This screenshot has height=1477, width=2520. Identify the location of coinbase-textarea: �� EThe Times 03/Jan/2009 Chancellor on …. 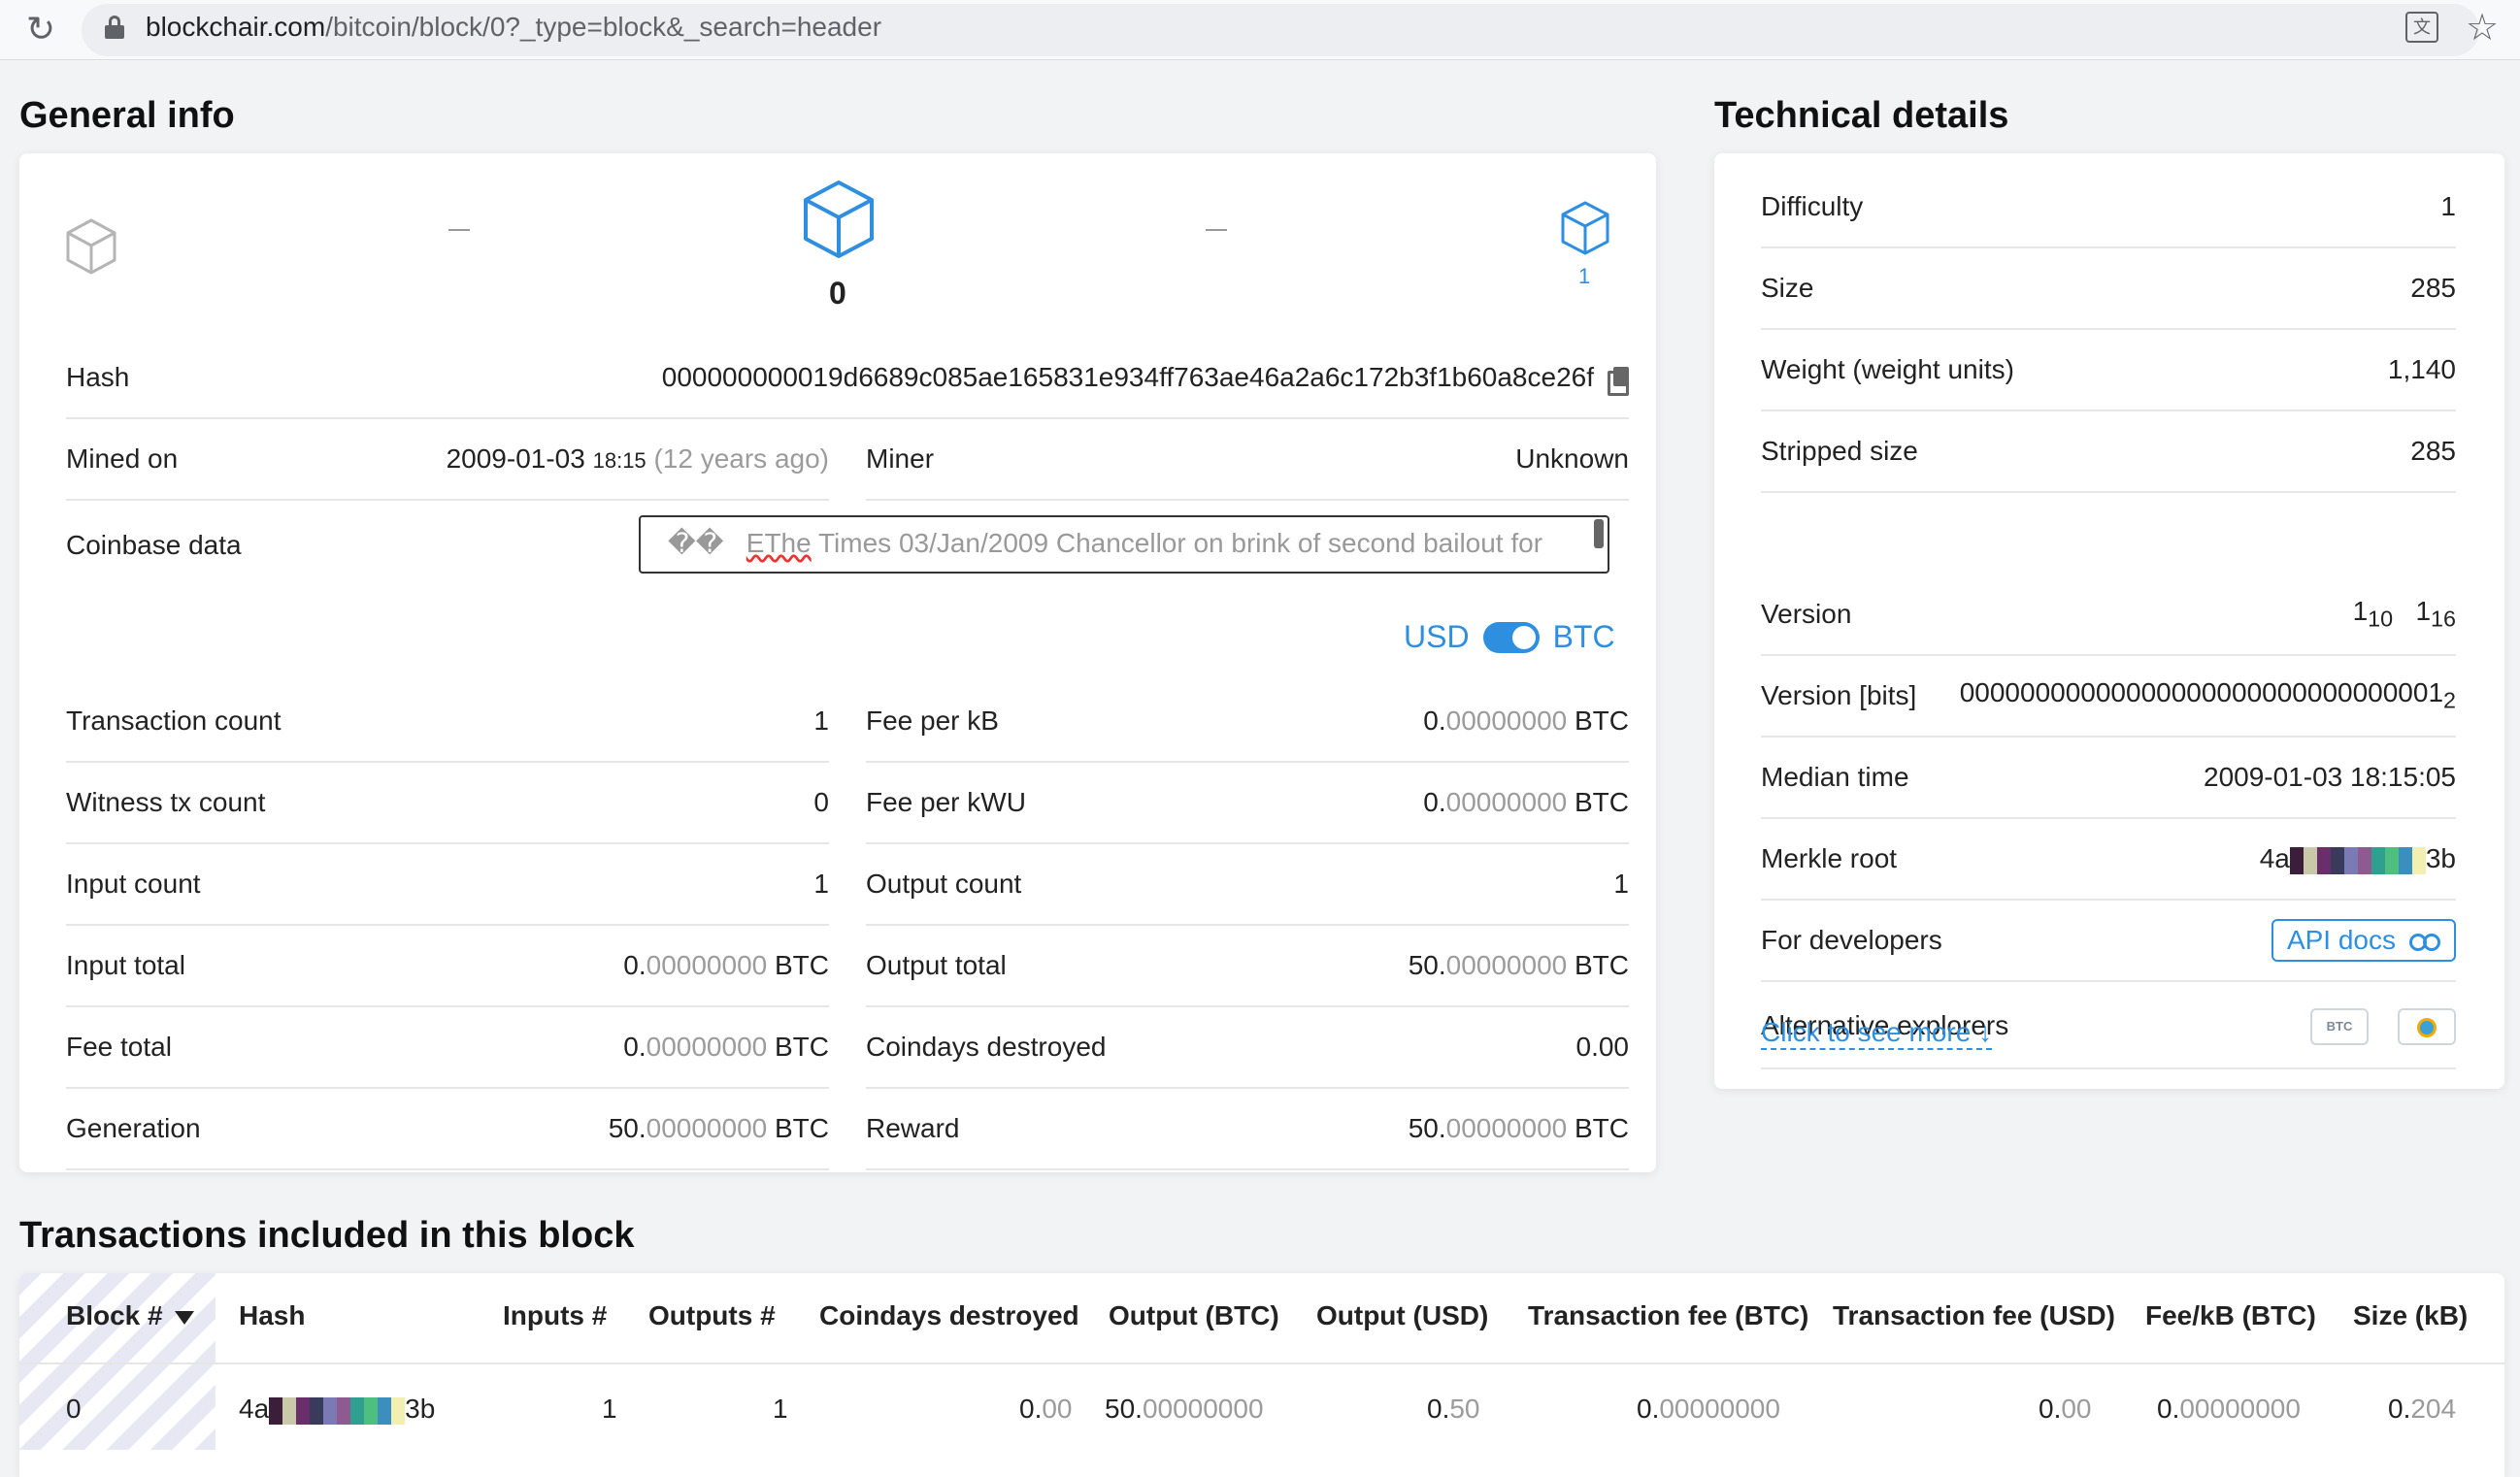
(1124, 544).